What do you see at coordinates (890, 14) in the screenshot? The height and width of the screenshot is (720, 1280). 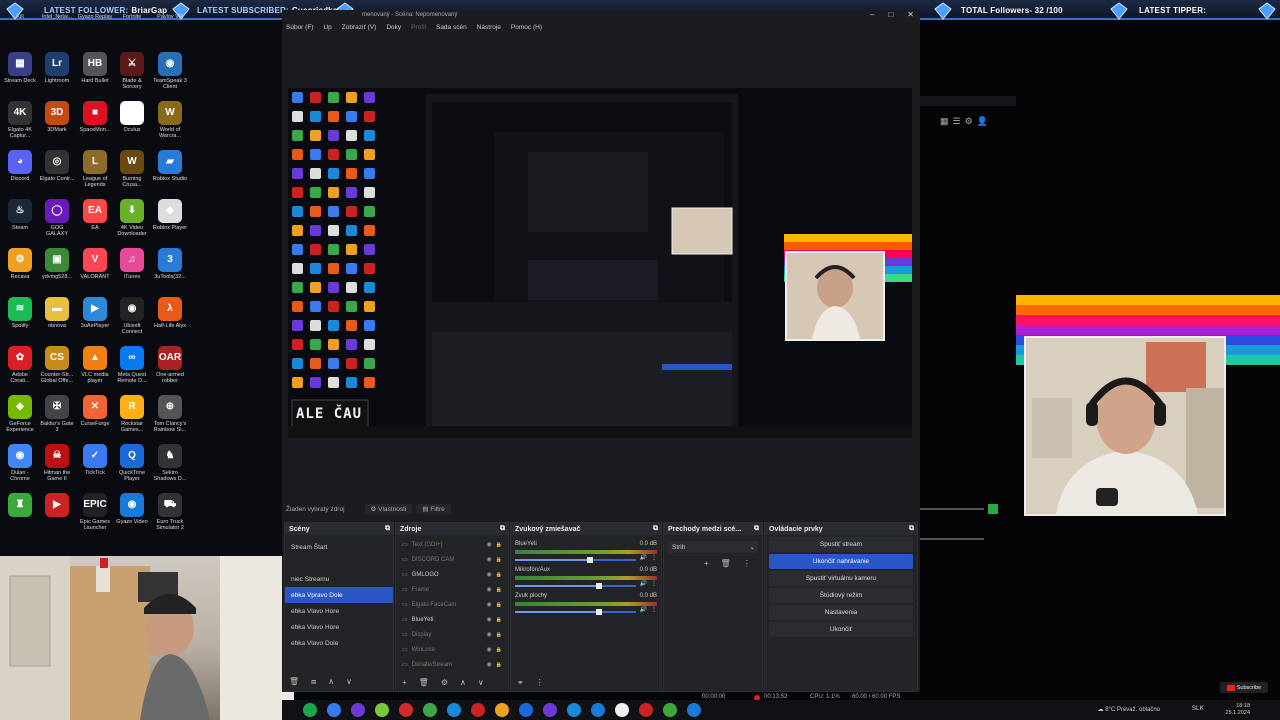 I see `maximize-icon: □` at bounding box center [890, 14].